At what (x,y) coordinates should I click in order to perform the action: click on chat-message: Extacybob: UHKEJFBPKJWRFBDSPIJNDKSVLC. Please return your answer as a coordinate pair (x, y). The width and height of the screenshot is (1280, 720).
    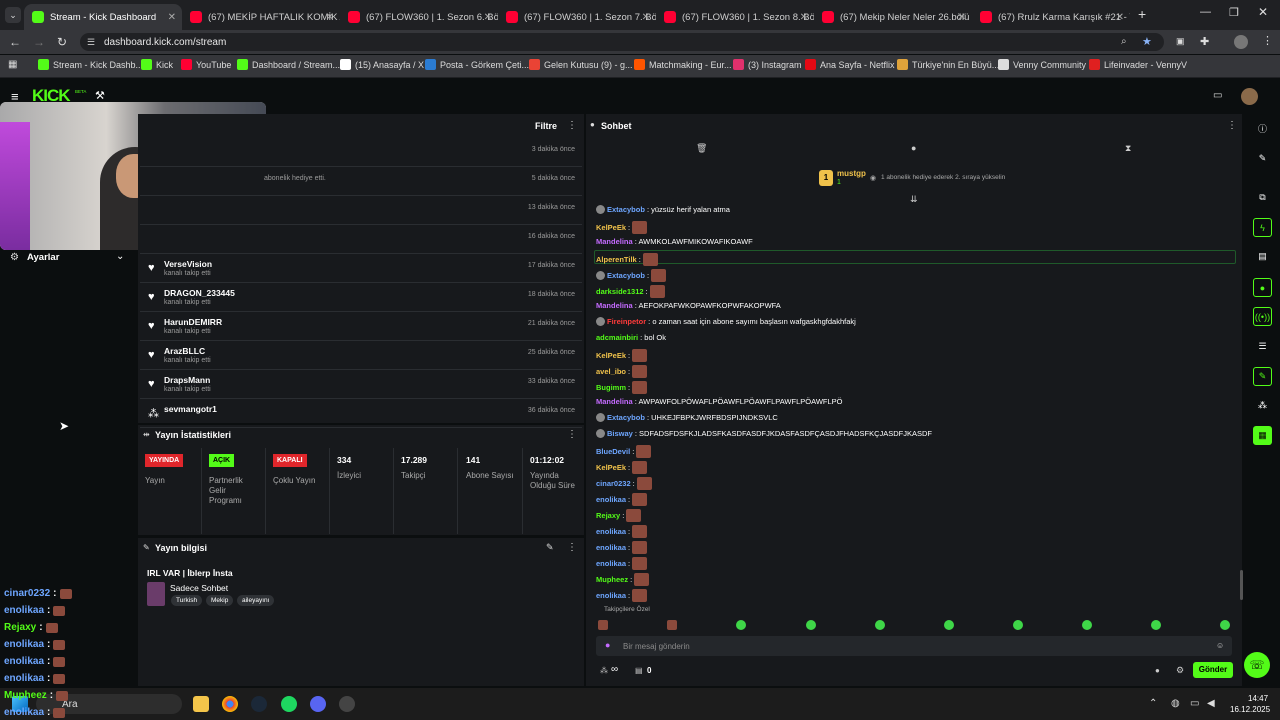
    Looking at the image, I should click on (687, 417).